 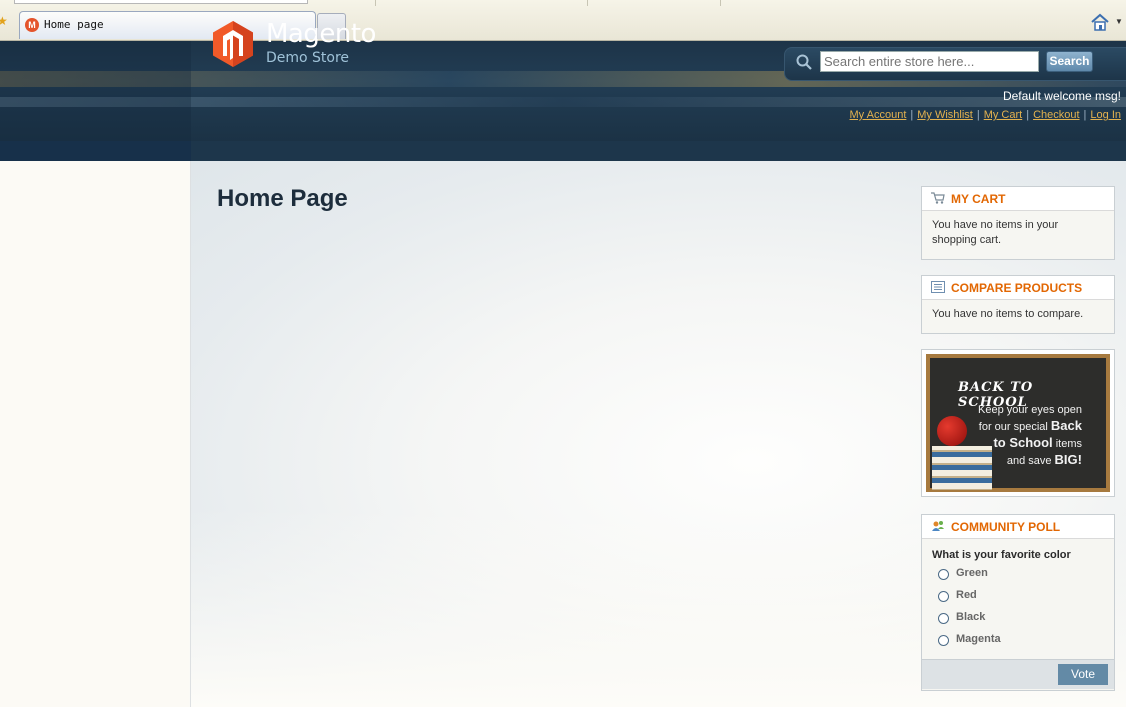 I want to click on poll-option-label: Magenta, so click(x=978, y=639).